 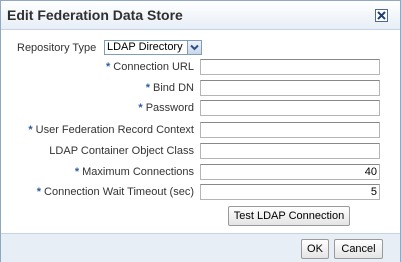 What do you see at coordinates (153, 67) in the screenshot?
I see `connection-url-label-text: Connection URL` at bounding box center [153, 67].